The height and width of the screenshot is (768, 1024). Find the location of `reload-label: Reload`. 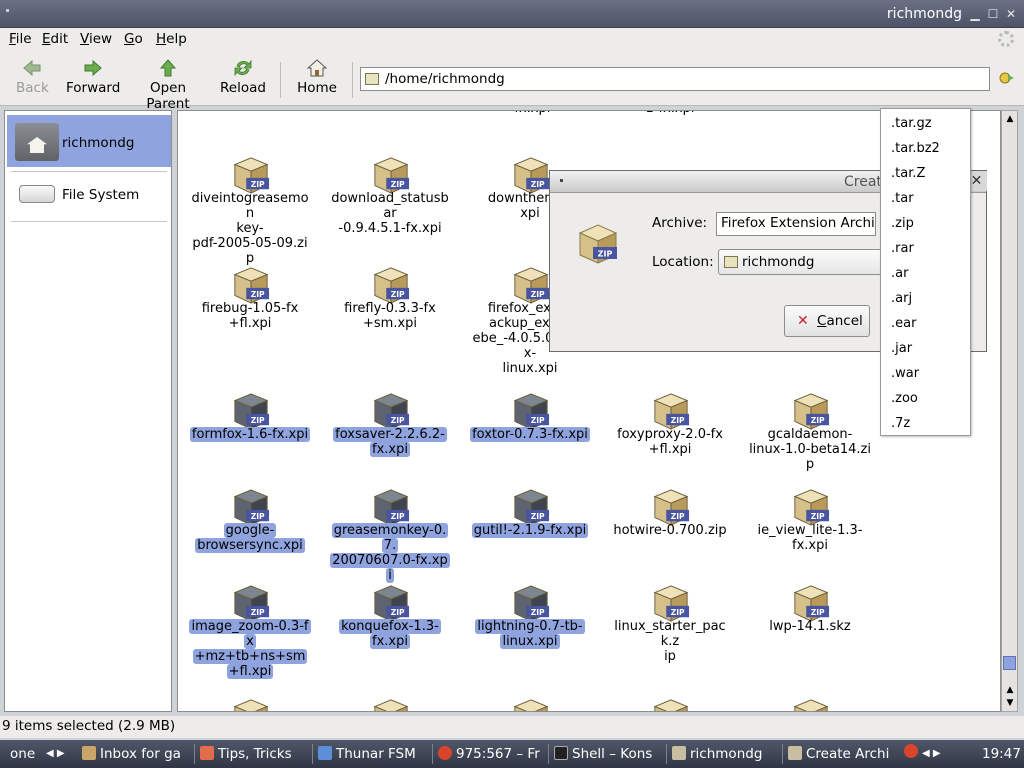

reload-label: Reload is located at coordinates (243, 88).